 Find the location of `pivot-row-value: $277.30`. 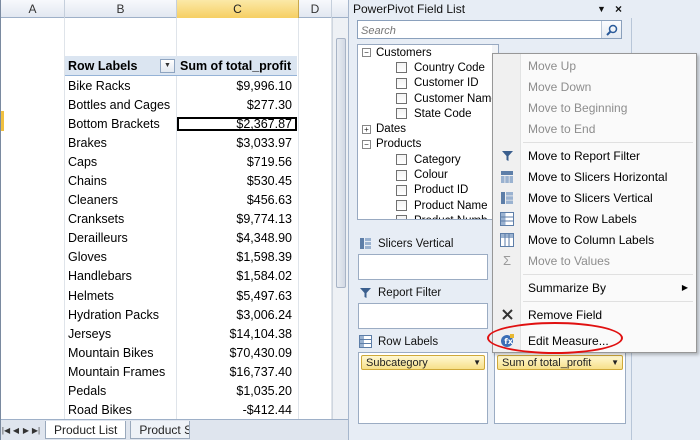

pivot-row-value: $277.30 is located at coordinates (237, 105).